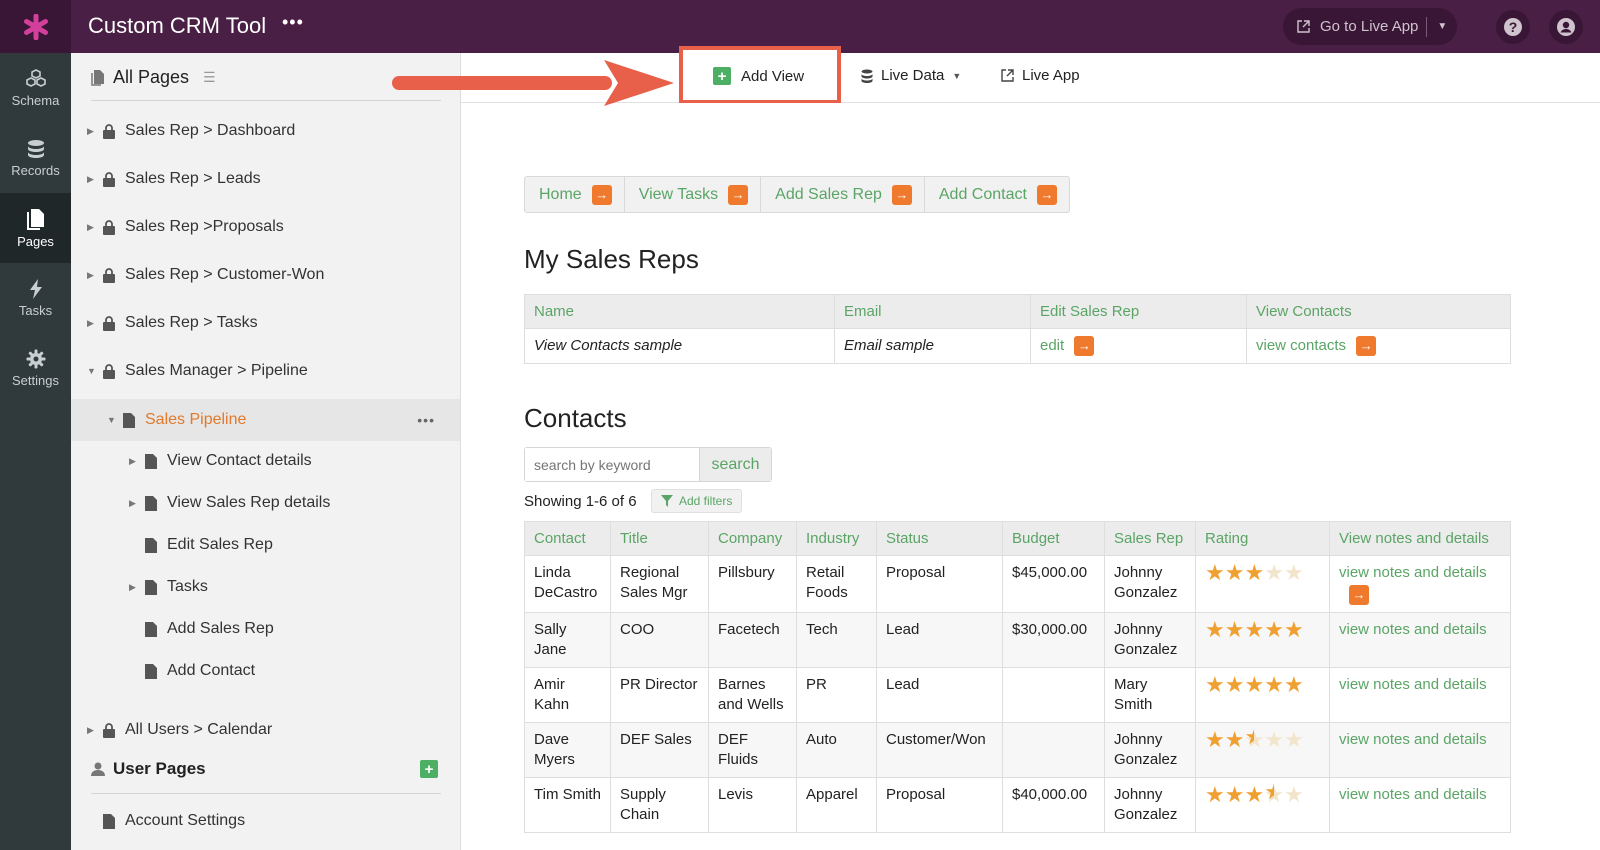 Image resolution: width=1600 pixels, height=850 pixels. I want to click on cubes-icon, so click(35, 77).